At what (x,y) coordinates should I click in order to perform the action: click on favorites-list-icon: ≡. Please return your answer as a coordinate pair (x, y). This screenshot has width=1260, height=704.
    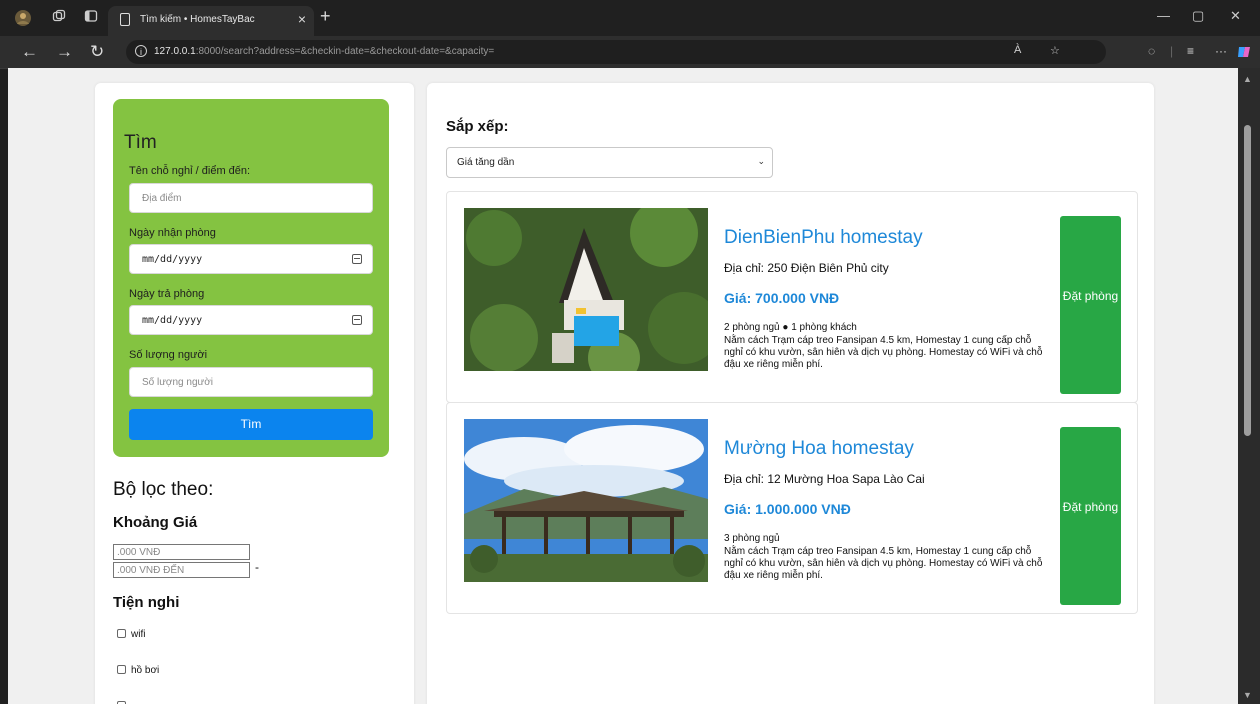
    Looking at the image, I should click on (1190, 51).